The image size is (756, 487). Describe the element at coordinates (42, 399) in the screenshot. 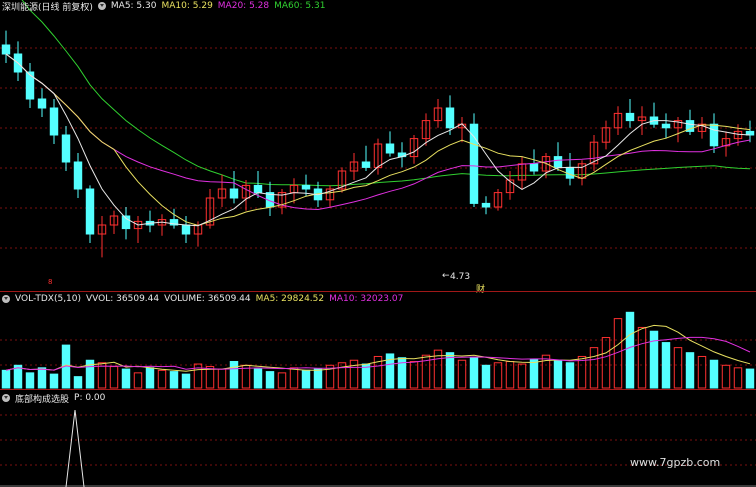

I see `indicator-title: 底部构成选股` at that location.